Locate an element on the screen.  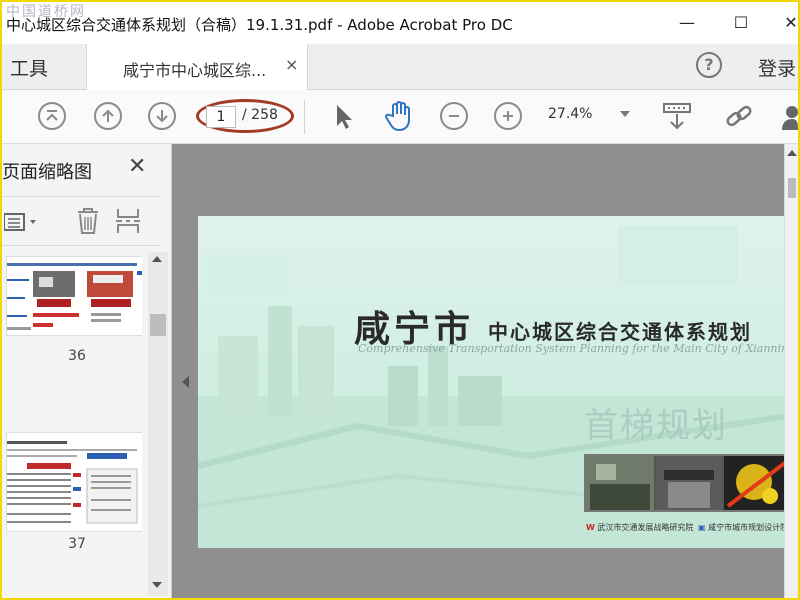
maximize-button: ☐ is located at coordinates (741, 23).